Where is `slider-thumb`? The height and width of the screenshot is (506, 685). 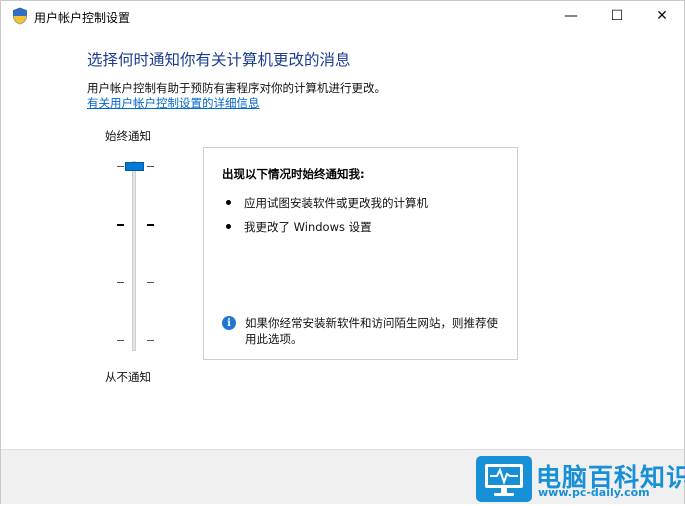 slider-thumb is located at coordinates (134, 166).